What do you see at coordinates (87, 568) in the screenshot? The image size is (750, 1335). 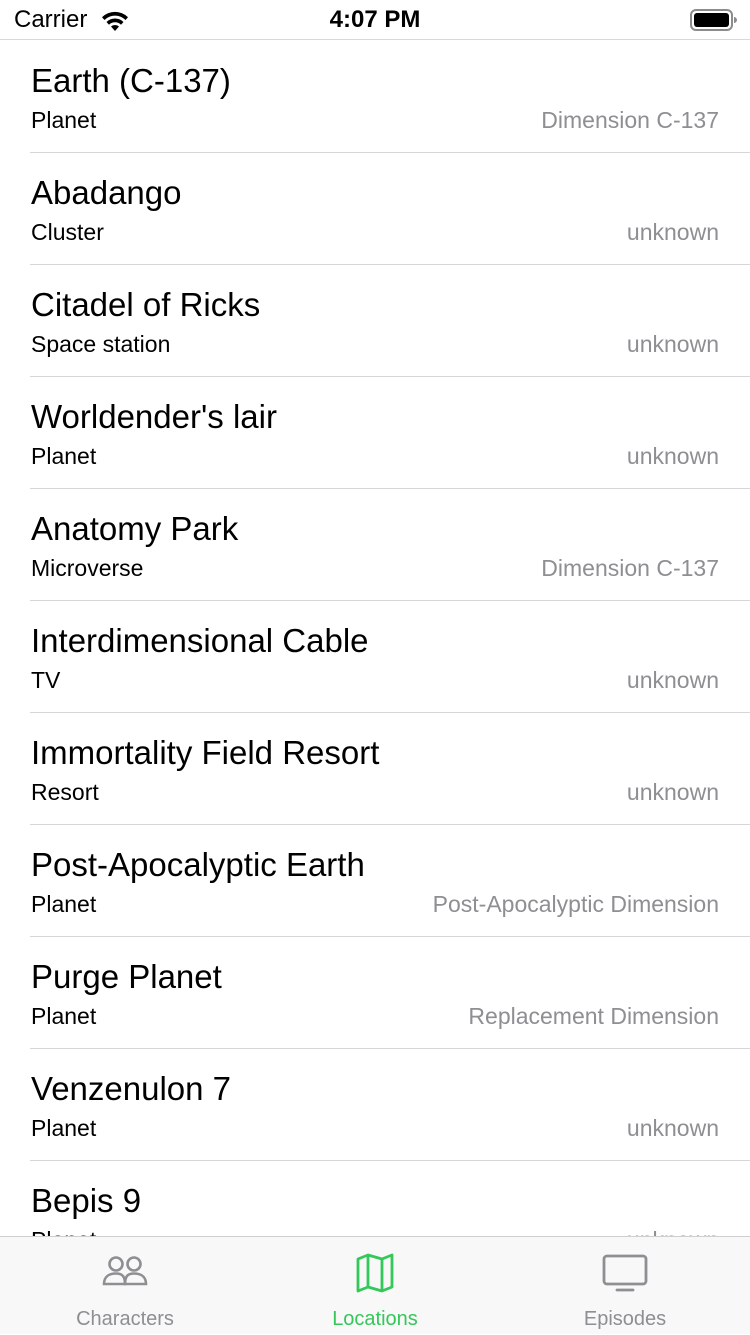 I see `location-type: Microverse` at bounding box center [87, 568].